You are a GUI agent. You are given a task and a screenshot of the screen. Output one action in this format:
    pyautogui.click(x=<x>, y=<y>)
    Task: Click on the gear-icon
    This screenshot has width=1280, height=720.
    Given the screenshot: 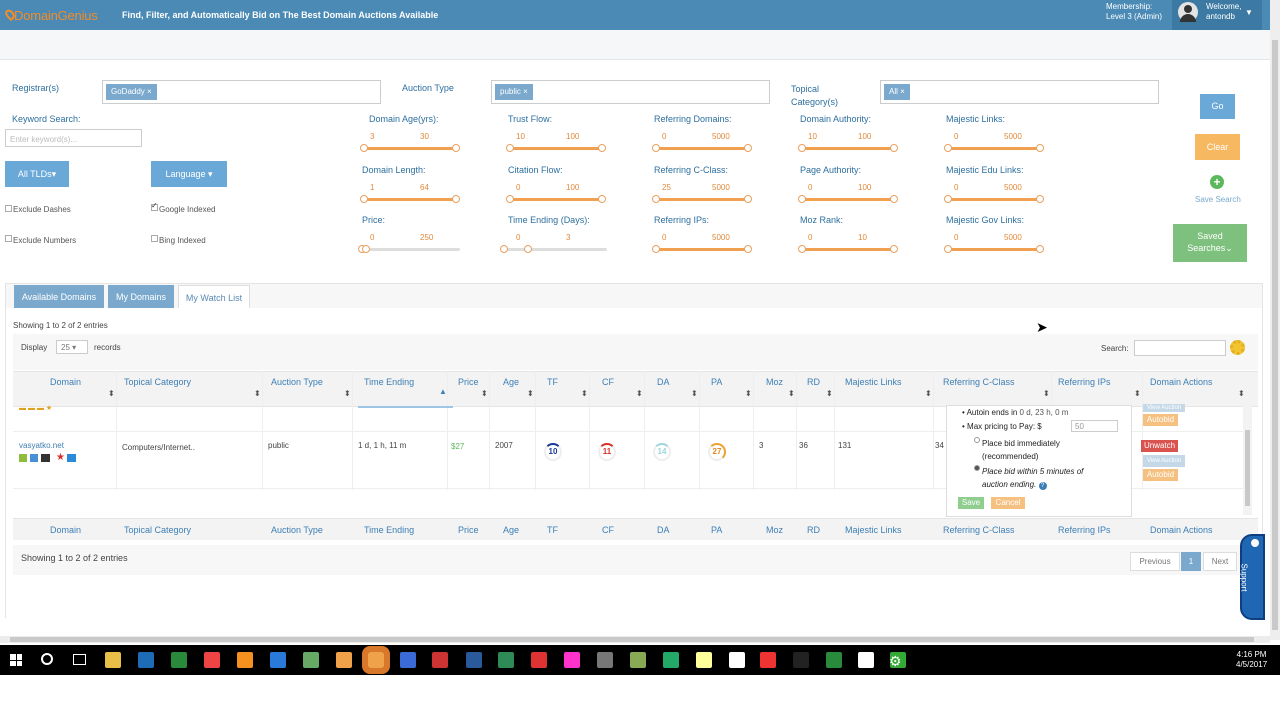 What is the action you would take?
    pyautogui.click(x=1237, y=347)
    